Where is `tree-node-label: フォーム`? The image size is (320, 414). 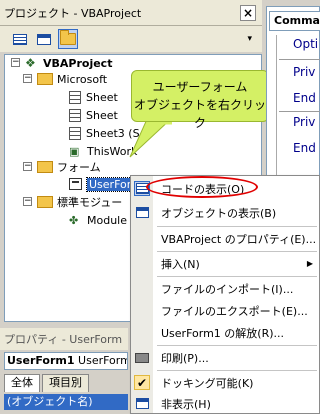 tree-node-label: フォーム is located at coordinates (79, 167).